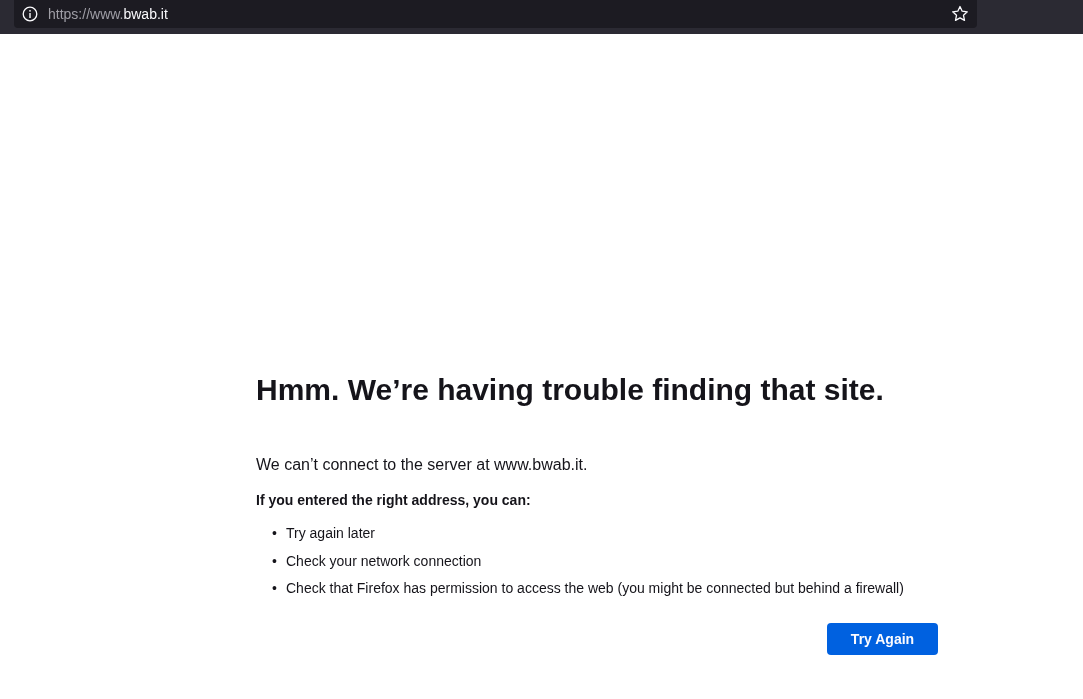 The height and width of the screenshot is (699, 1083). Describe the element at coordinates (384, 560) in the screenshot. I see `suggestion-text: Check your network connection` at that location.